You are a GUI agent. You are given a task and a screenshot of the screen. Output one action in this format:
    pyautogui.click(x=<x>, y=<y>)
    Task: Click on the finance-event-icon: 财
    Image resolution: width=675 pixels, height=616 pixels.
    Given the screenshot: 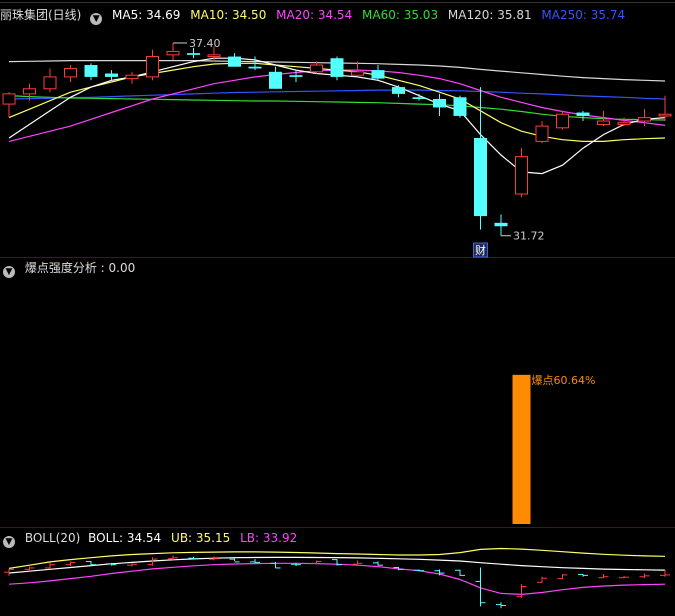 What is the action you would take?
    pyautogui.click(x=480, y=250)
    